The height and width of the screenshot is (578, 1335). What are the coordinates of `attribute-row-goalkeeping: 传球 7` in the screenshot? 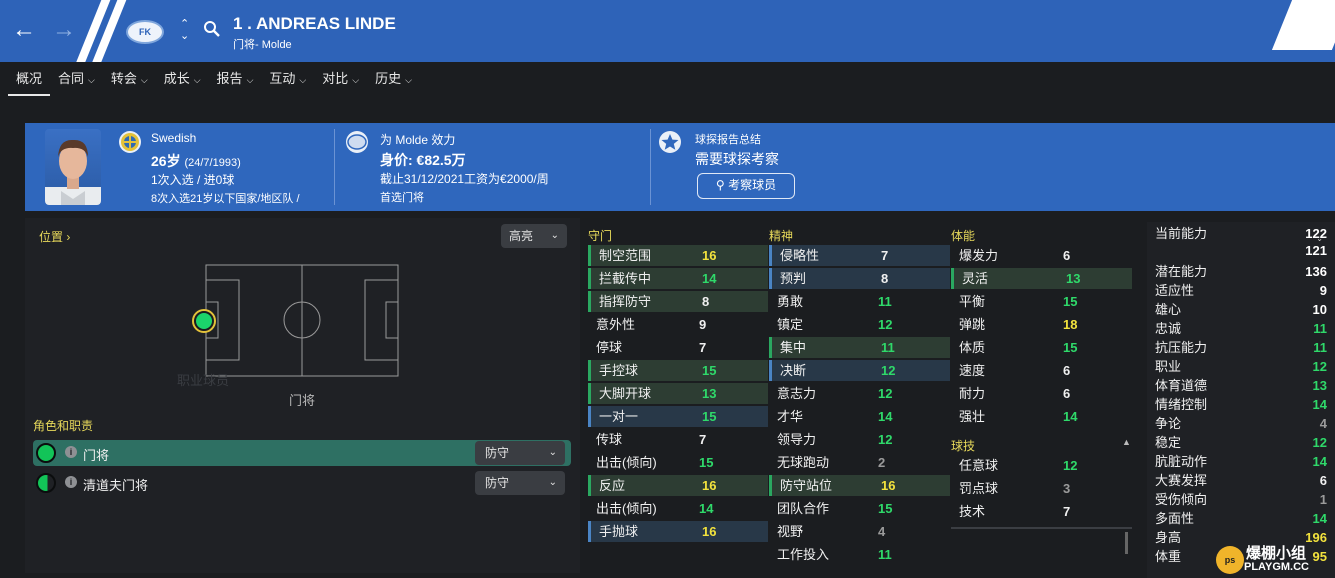 It's located at (678, 439).